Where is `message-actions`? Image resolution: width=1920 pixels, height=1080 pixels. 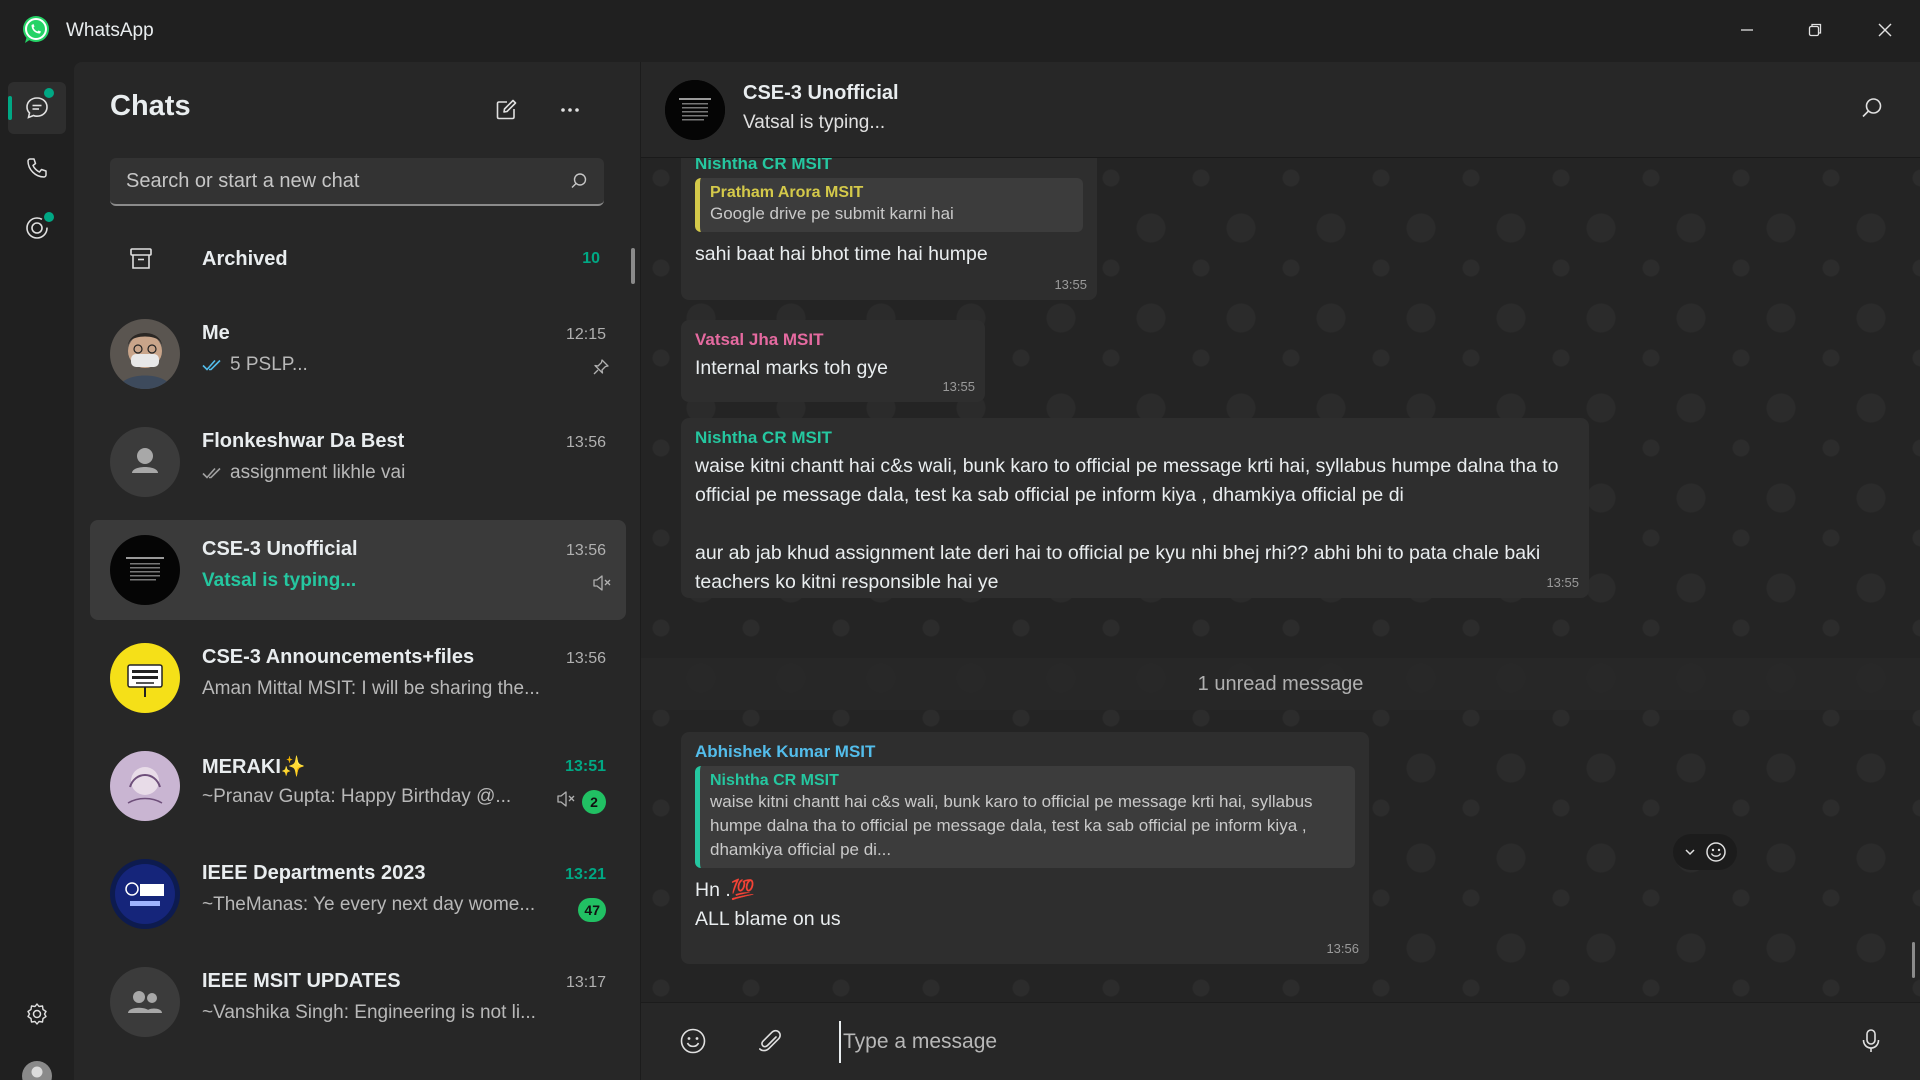 message-actions is located at coordinates (1705, 852).